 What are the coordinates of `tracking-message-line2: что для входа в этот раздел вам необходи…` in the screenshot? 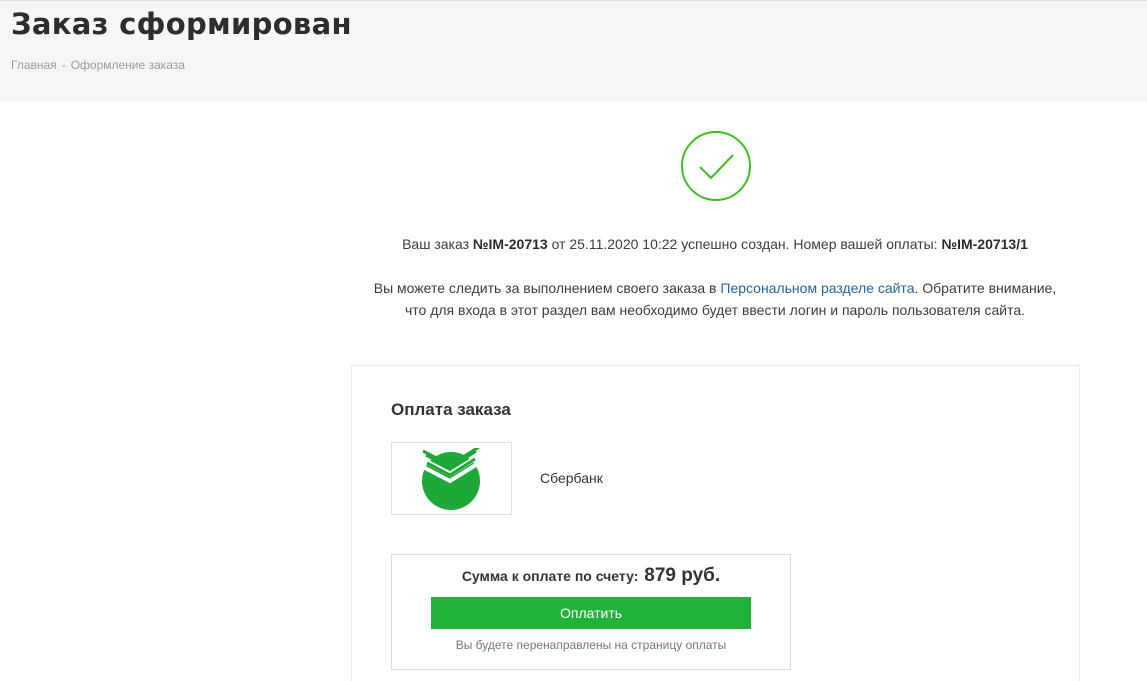 It's located at (715, 310).